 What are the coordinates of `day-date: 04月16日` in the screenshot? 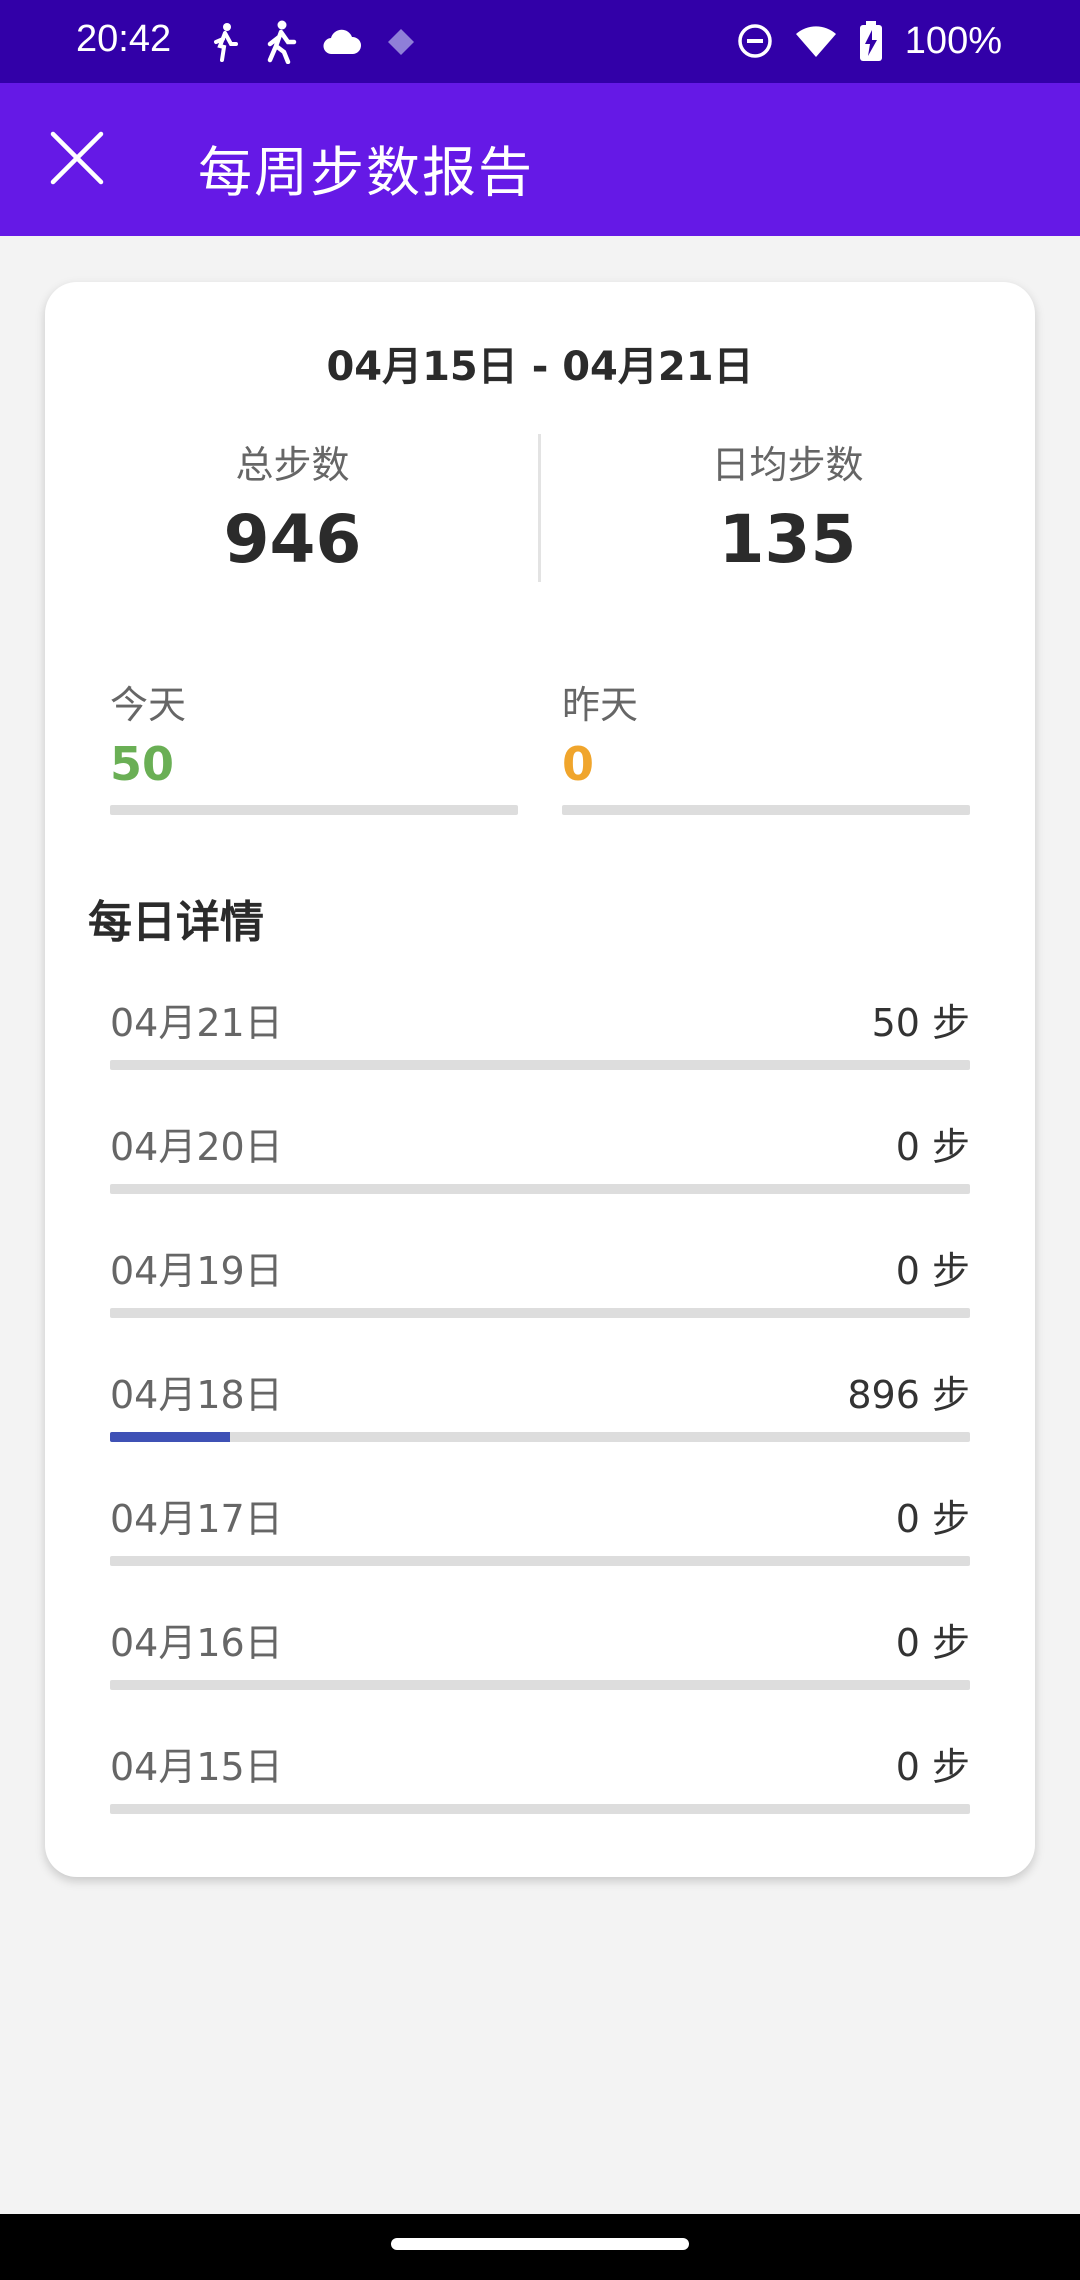 It's located at (196, 1643).